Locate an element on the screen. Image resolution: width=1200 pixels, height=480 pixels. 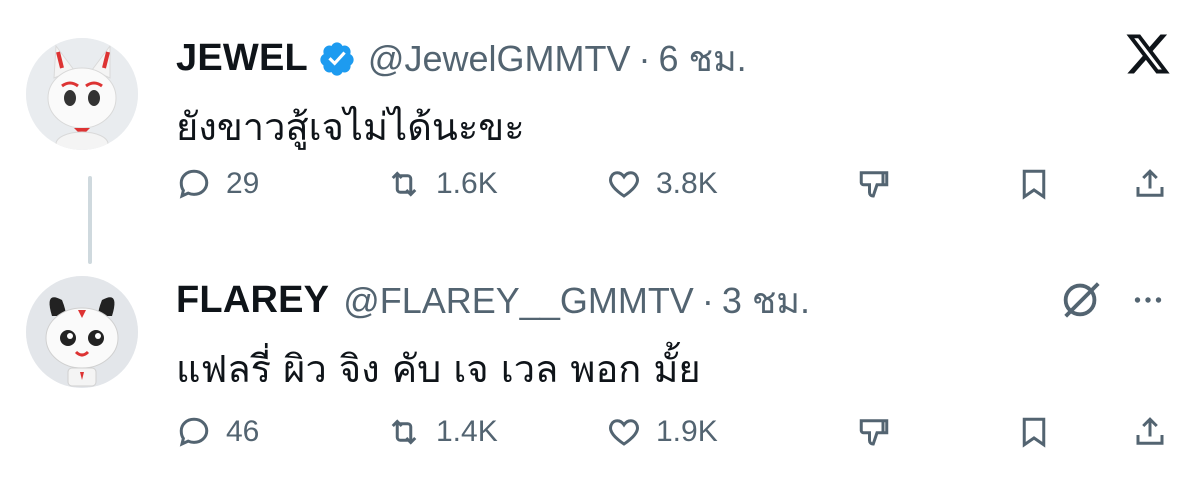
tweet-1-actions: 29 1.6K 3.8K is located at coordinates (676, 184).